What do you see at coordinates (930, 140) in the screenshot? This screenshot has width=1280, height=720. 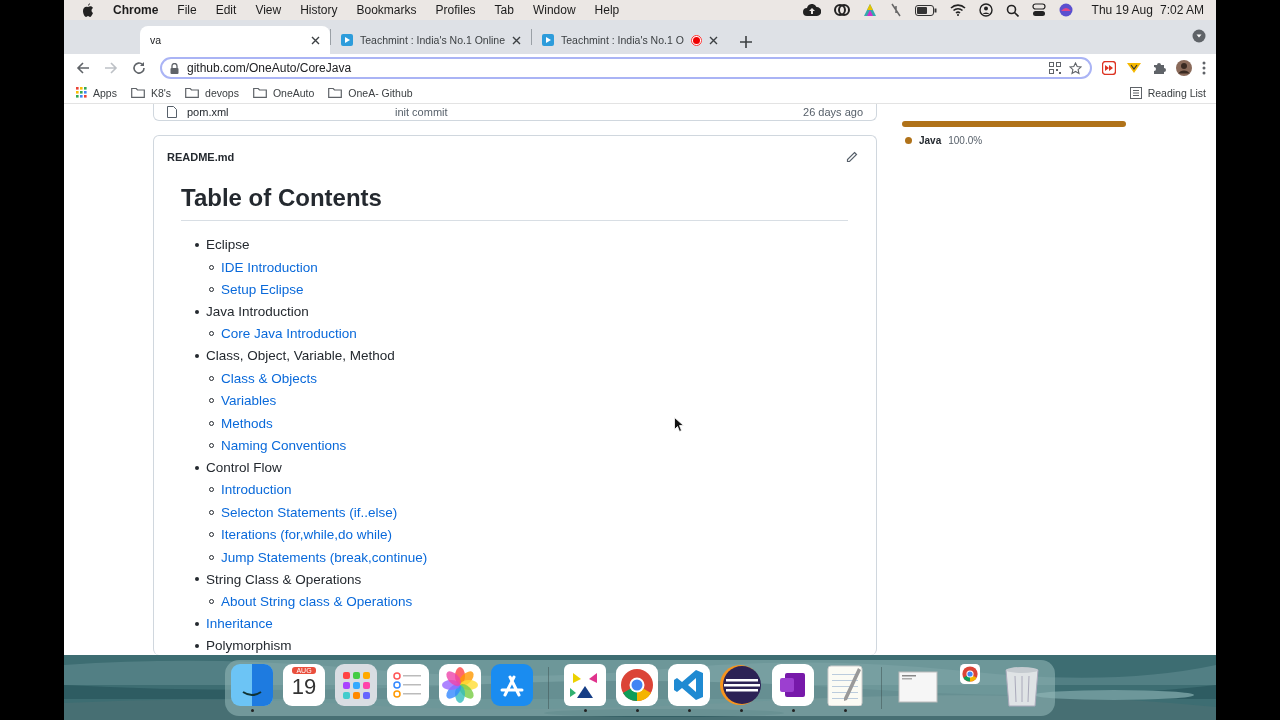 I see `language-name: Java` at bounding box center [930, 140].